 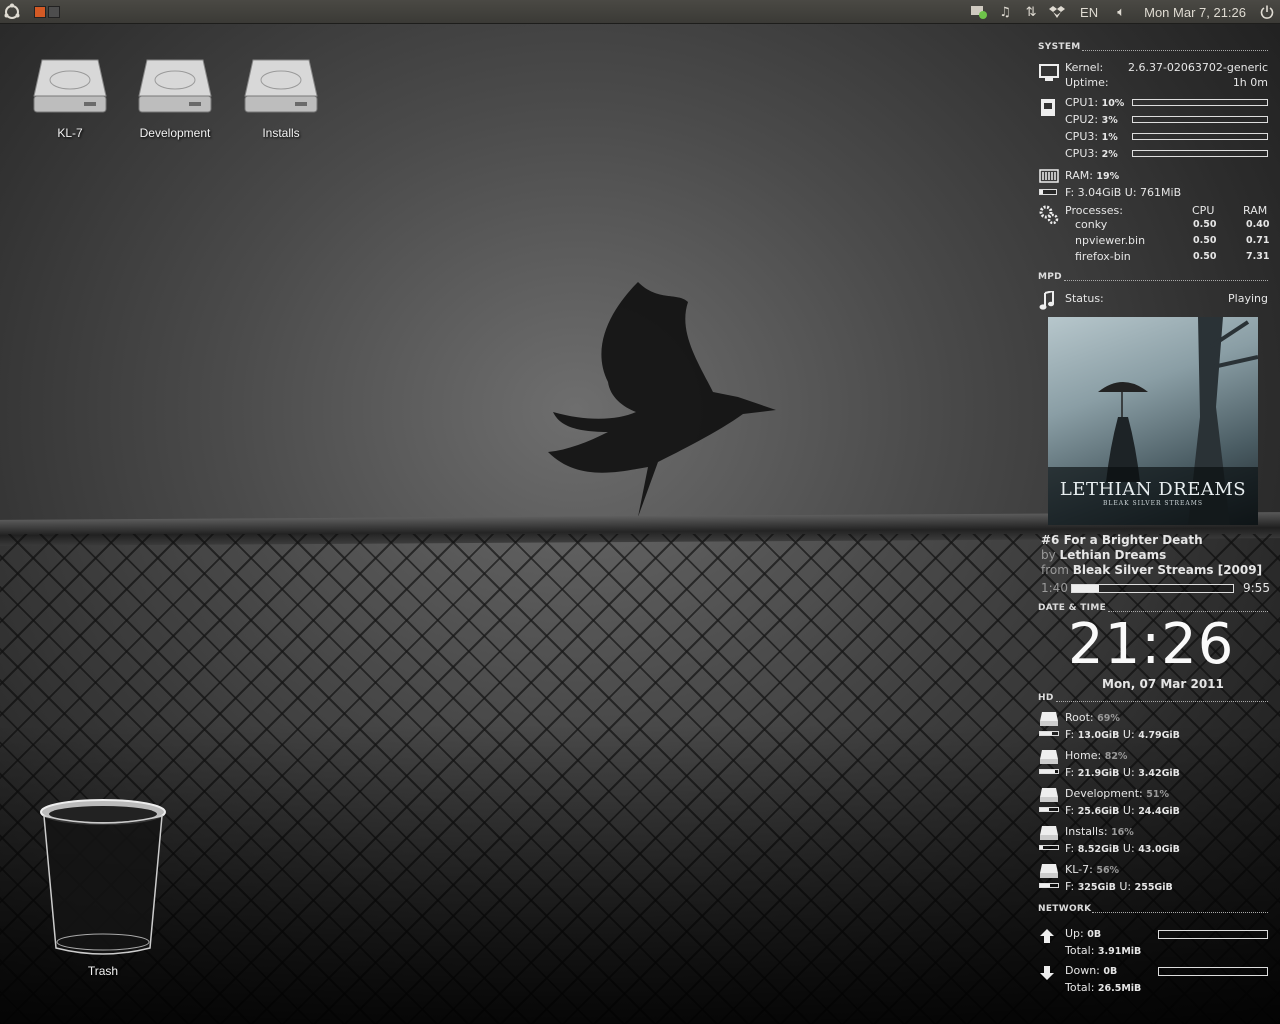 What do you see at coordinates (1091, 224) in the screenshot?
I see `process-name: conky` at bounding box center [1091, 224].